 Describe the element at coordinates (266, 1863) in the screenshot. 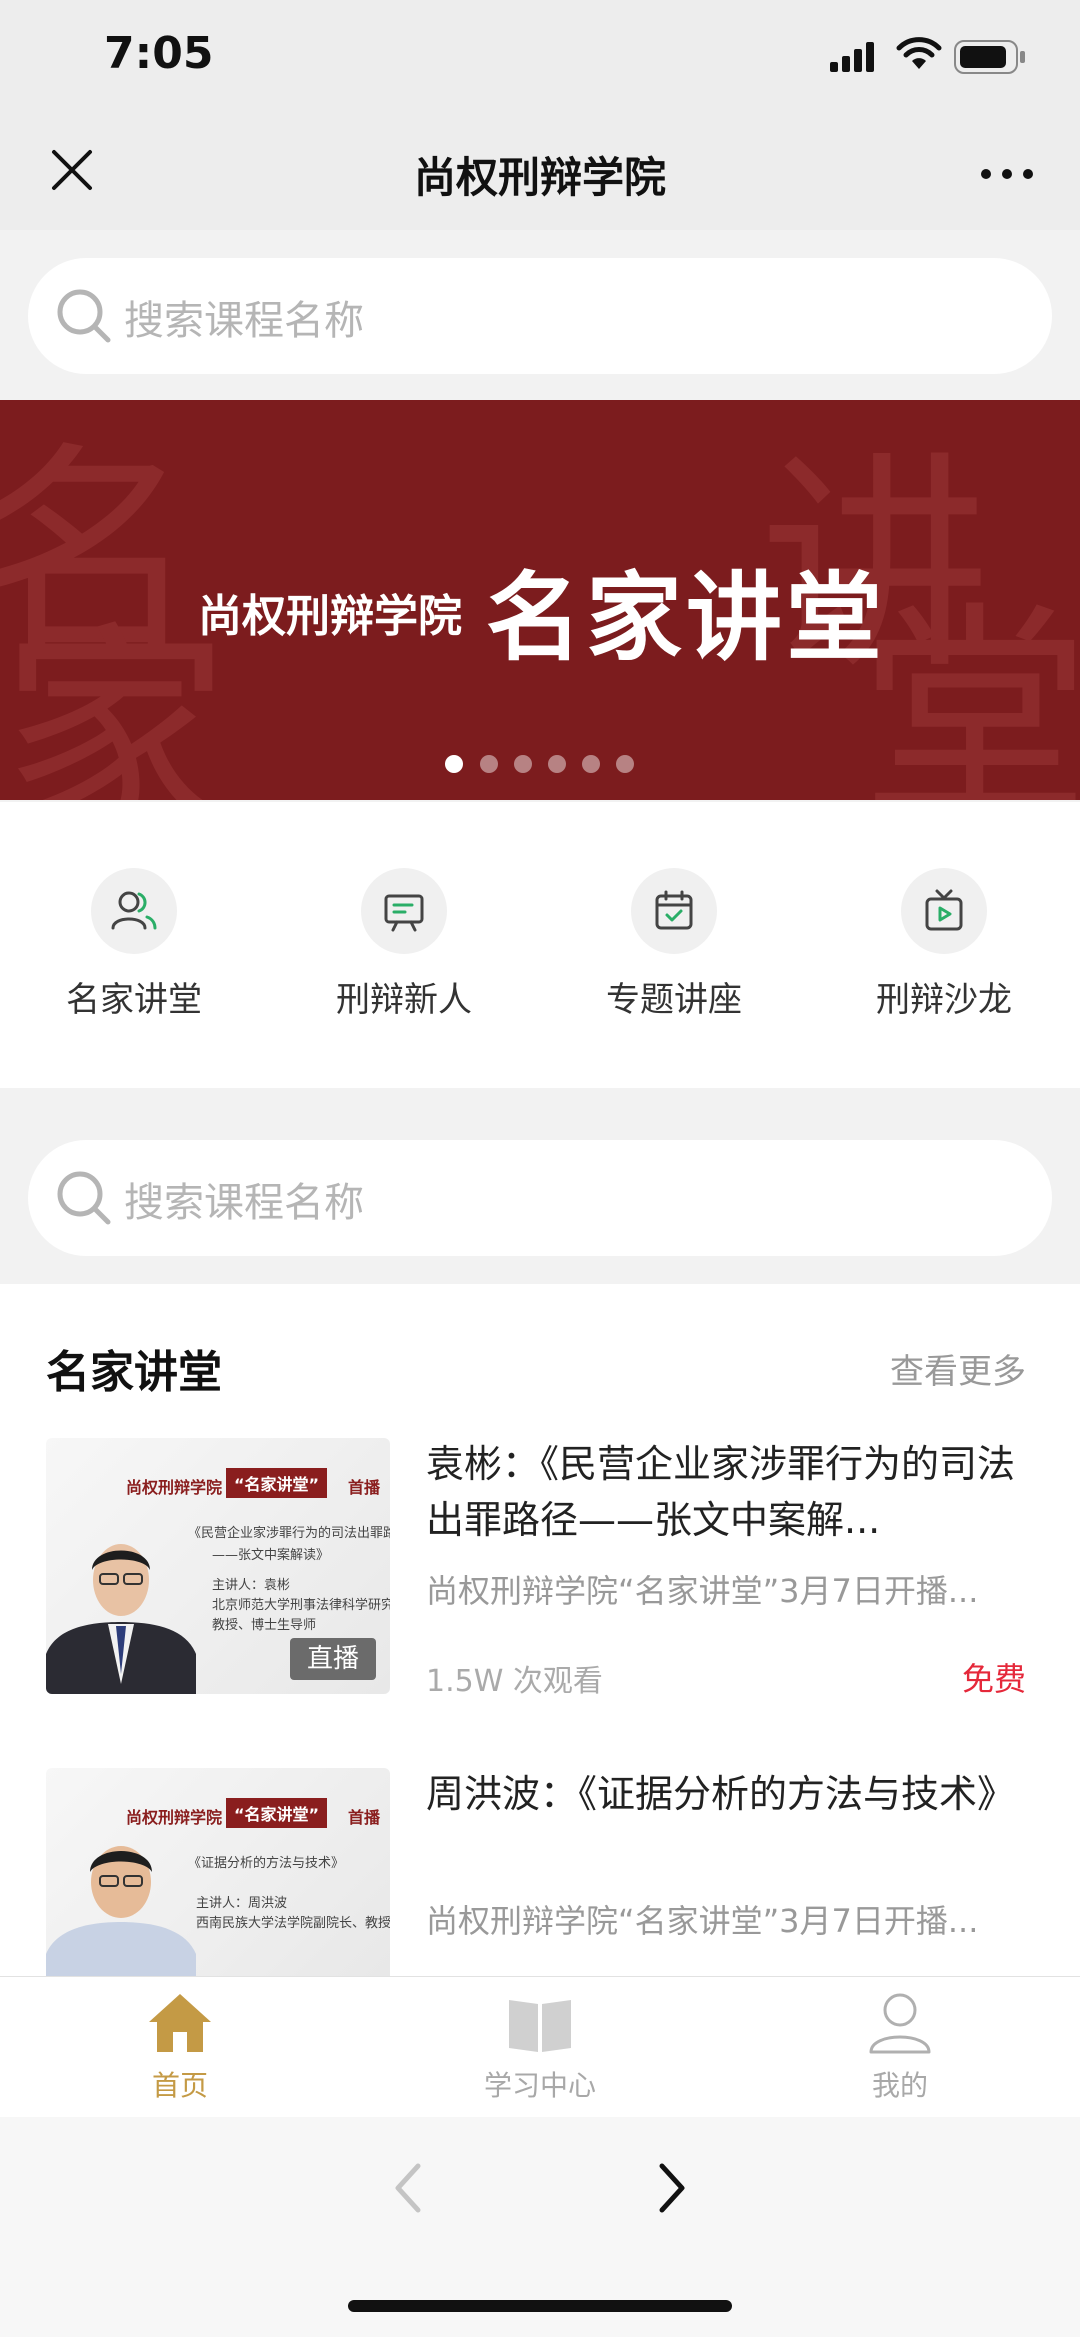

I see `thumb-line: 《证据分析的方法与技术》` at that location.